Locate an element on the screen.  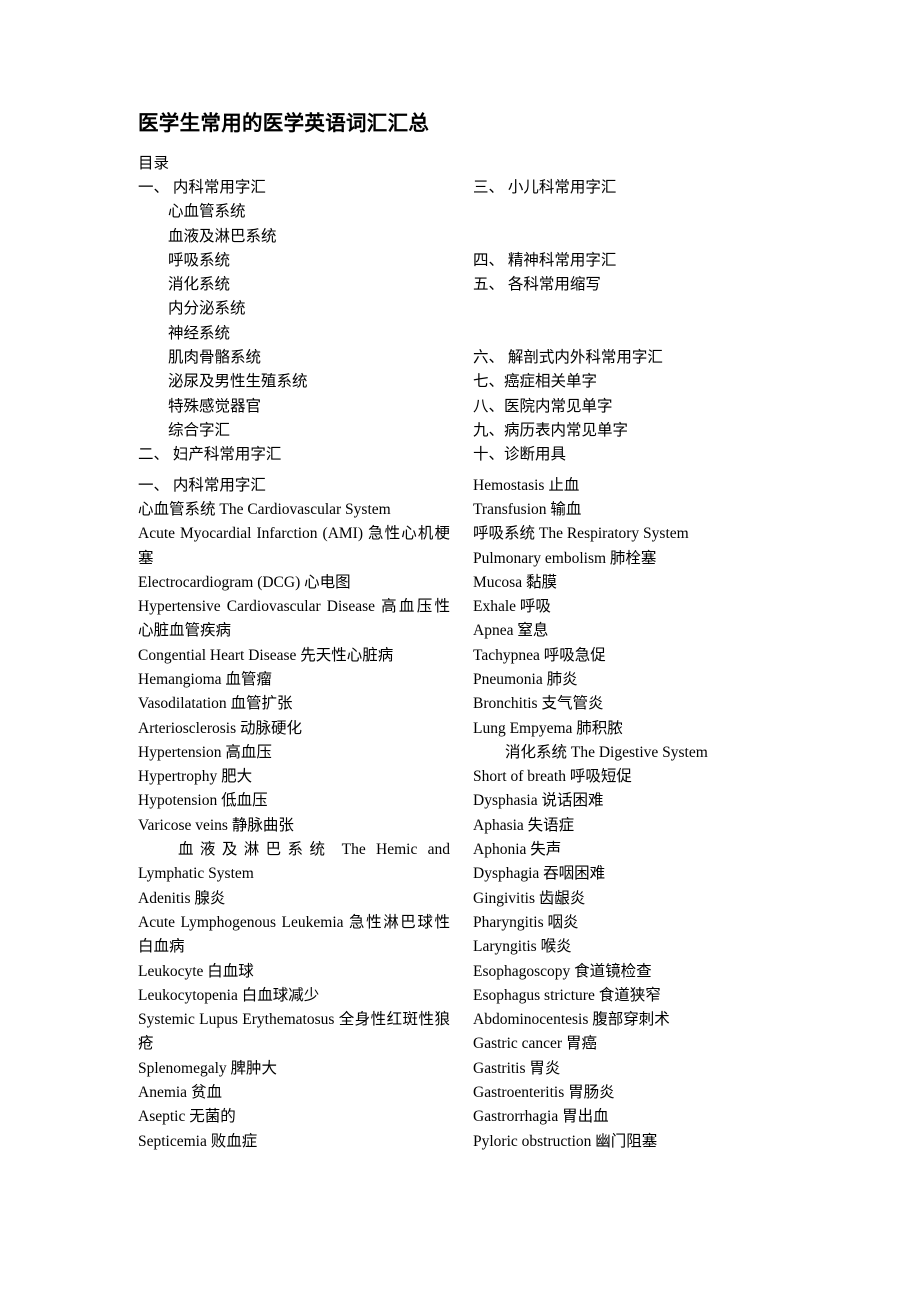
toc-entry: 血液及淋巴系统 is located at coordinates (303, 237).